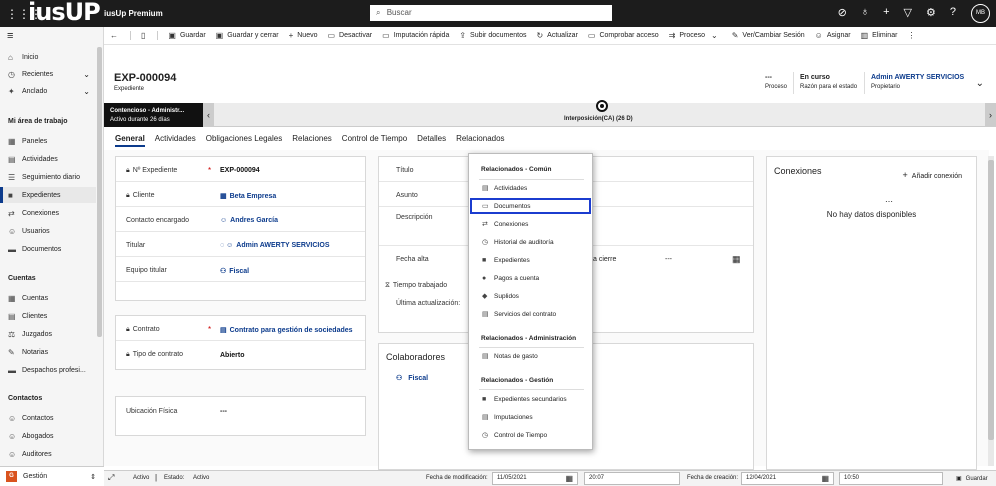  What do you see at coordinates (953, 12) in the screenshot?
I see `help-icon: ?` at bounding box center [953, 12].